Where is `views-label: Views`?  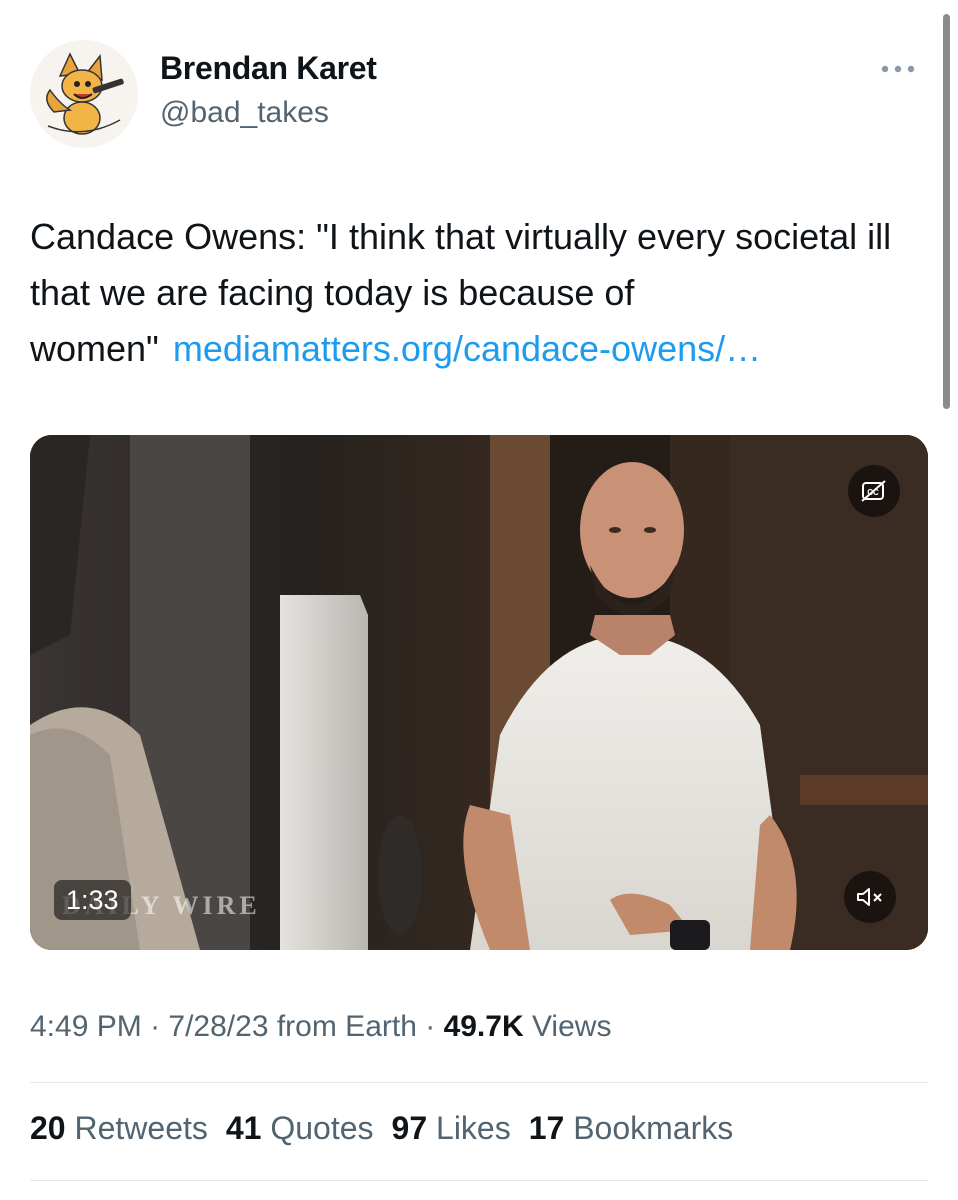
views-label: Views is located at coordinates (571, 1026).